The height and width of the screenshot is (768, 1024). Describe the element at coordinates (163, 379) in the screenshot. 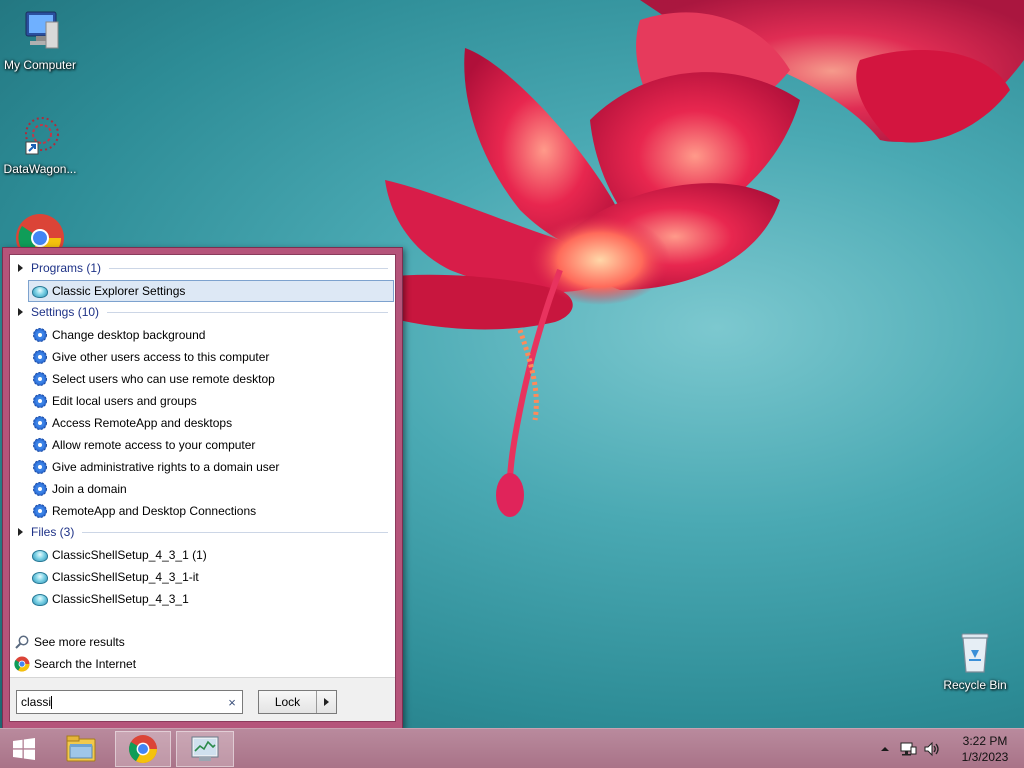

I see `result-label: Select users who can use remote desktop` at that location.